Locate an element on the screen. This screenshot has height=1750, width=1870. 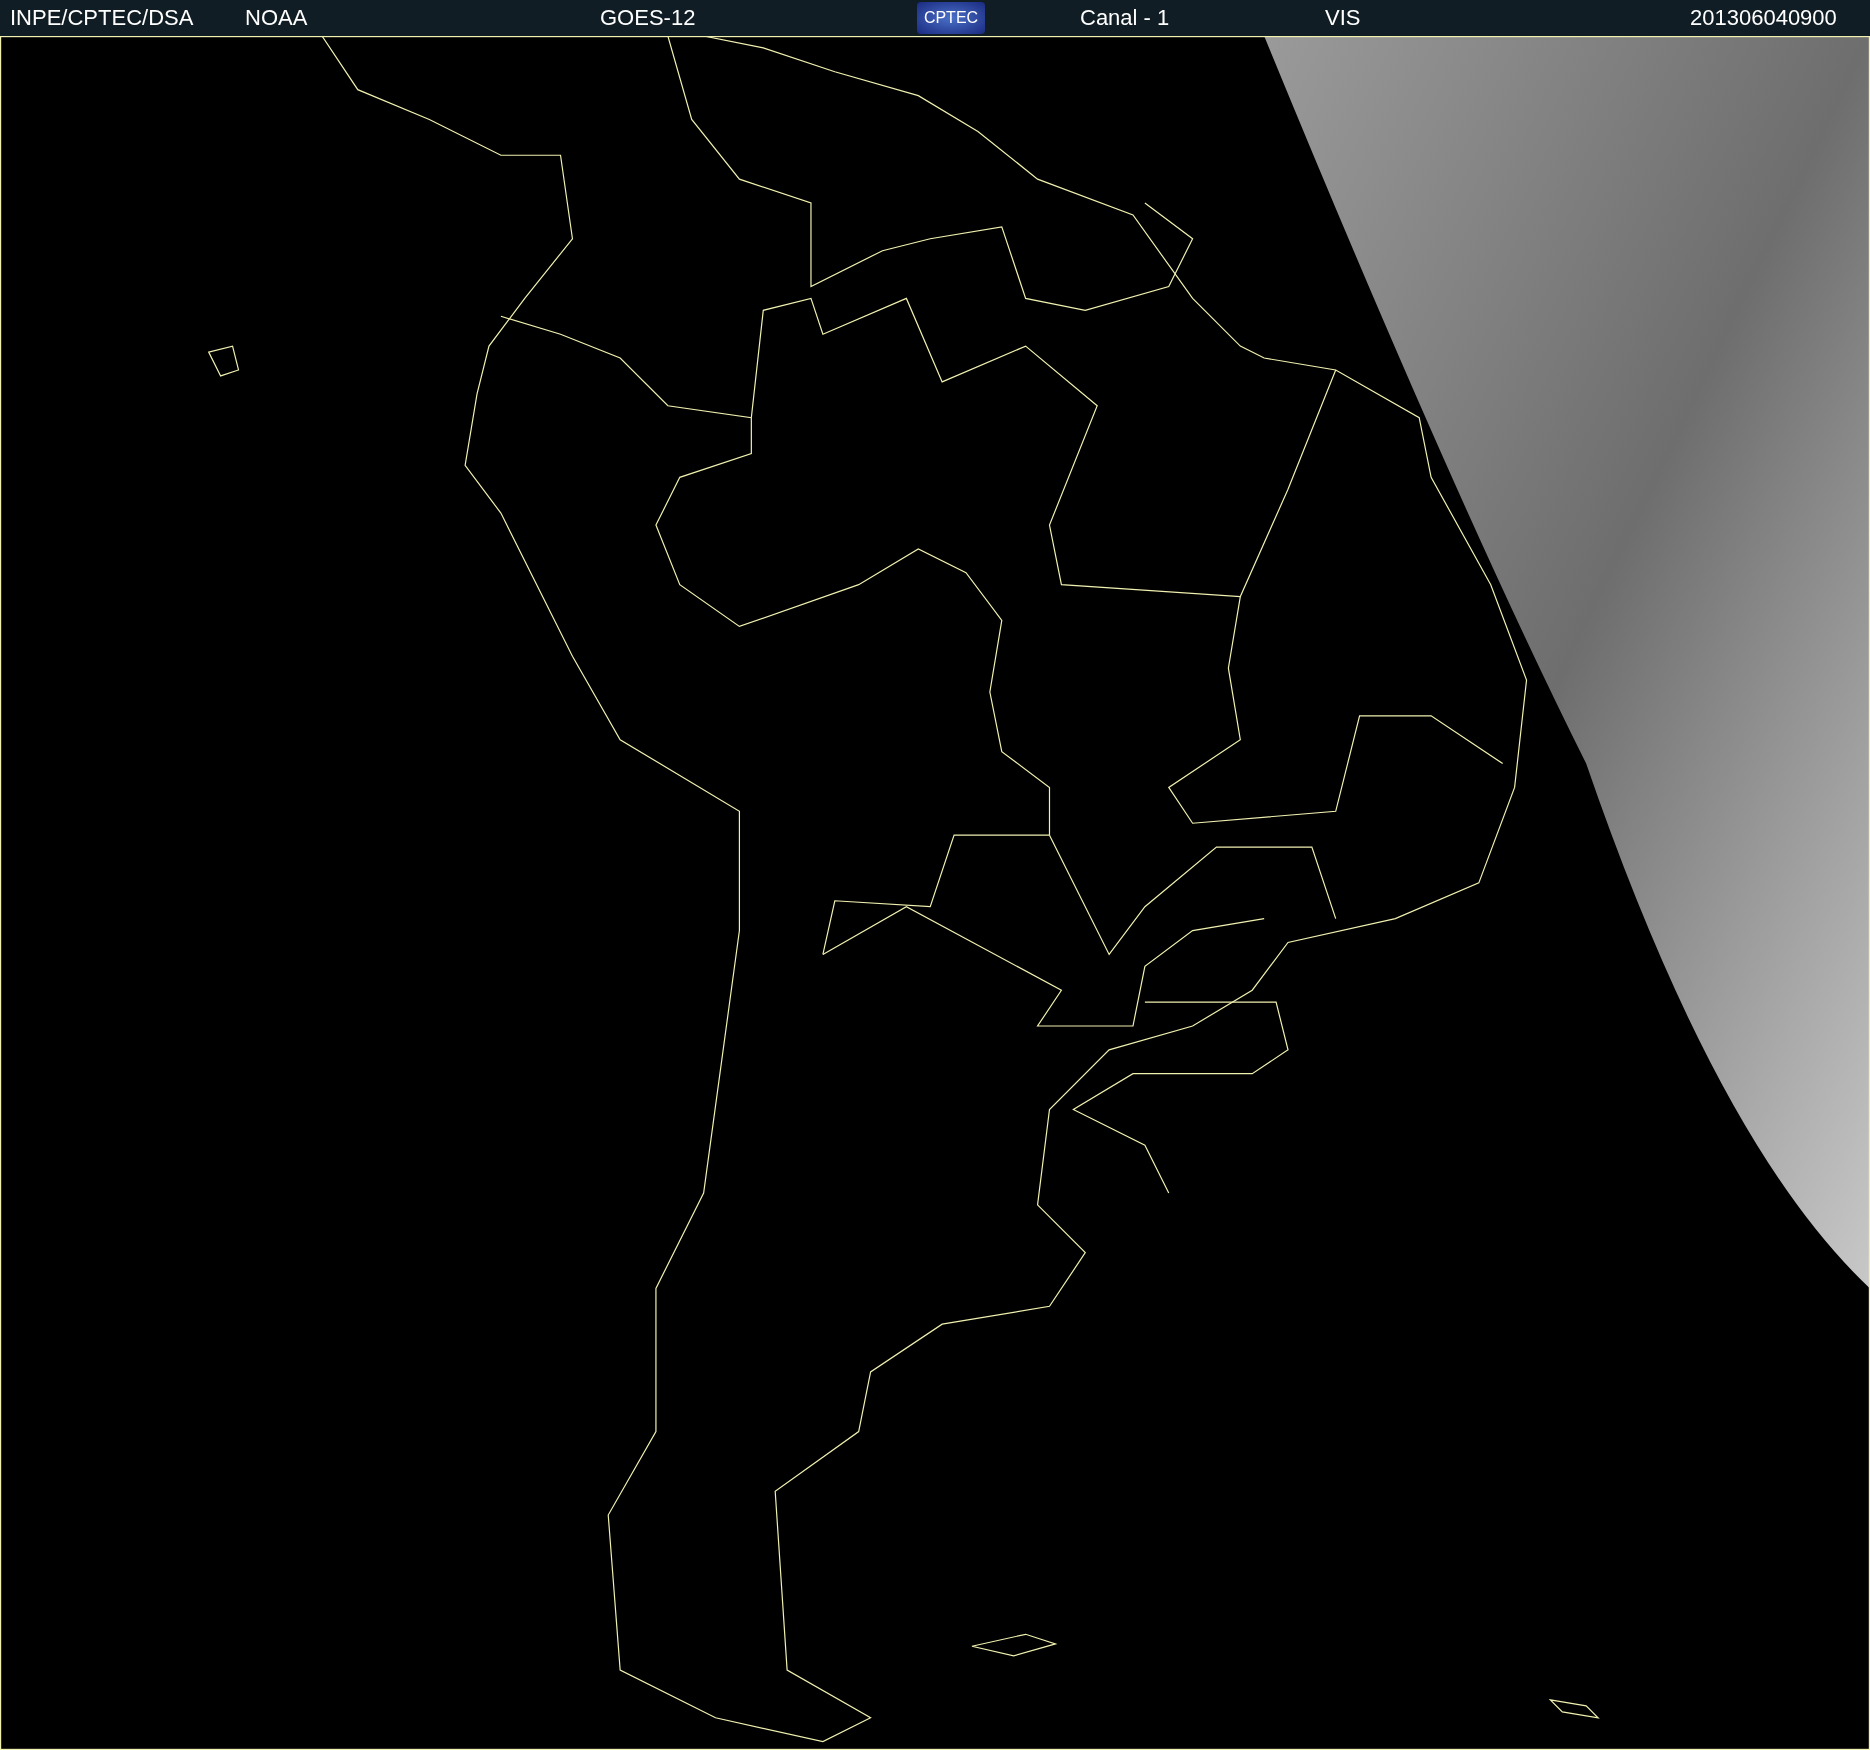
header-label: INPE/CPTEC/DSA is located at coordinates (102, 18).